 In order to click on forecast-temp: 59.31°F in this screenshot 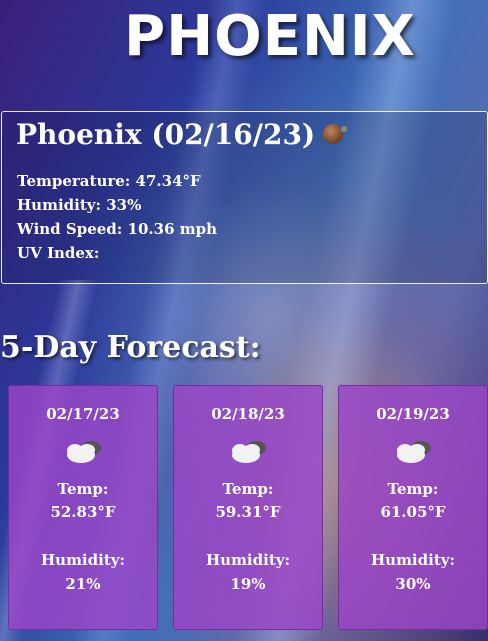, I will do `click(248, 512)`.